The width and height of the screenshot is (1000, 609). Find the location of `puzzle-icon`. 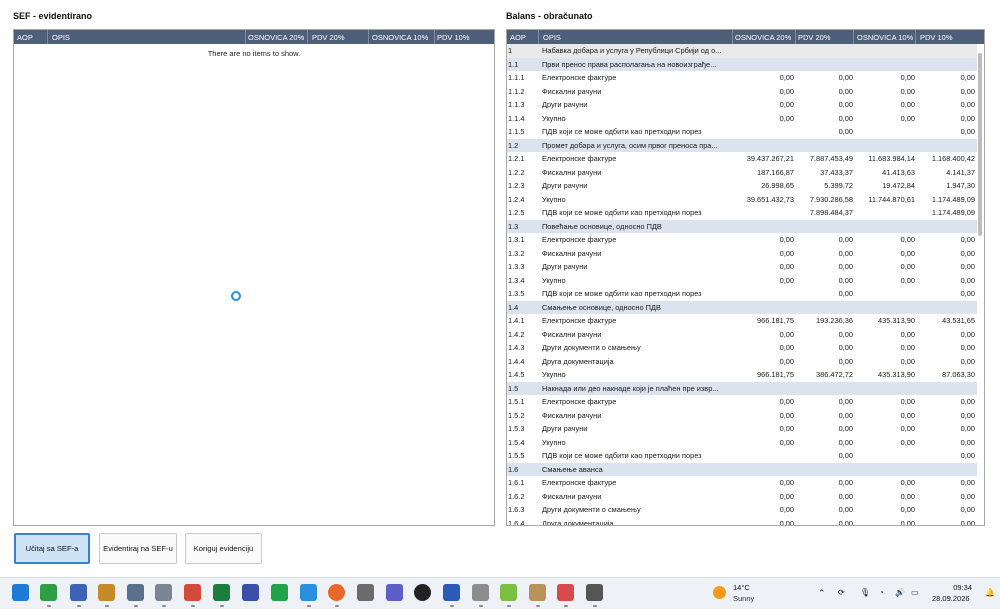

puzzle-icon is located at coordinates (537, 592).